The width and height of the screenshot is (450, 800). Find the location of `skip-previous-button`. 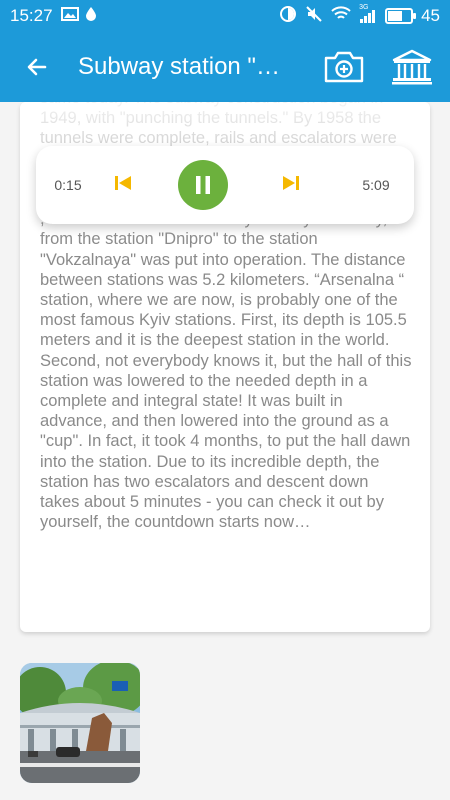

skip-previous-button is located at coordinates (123, 185).